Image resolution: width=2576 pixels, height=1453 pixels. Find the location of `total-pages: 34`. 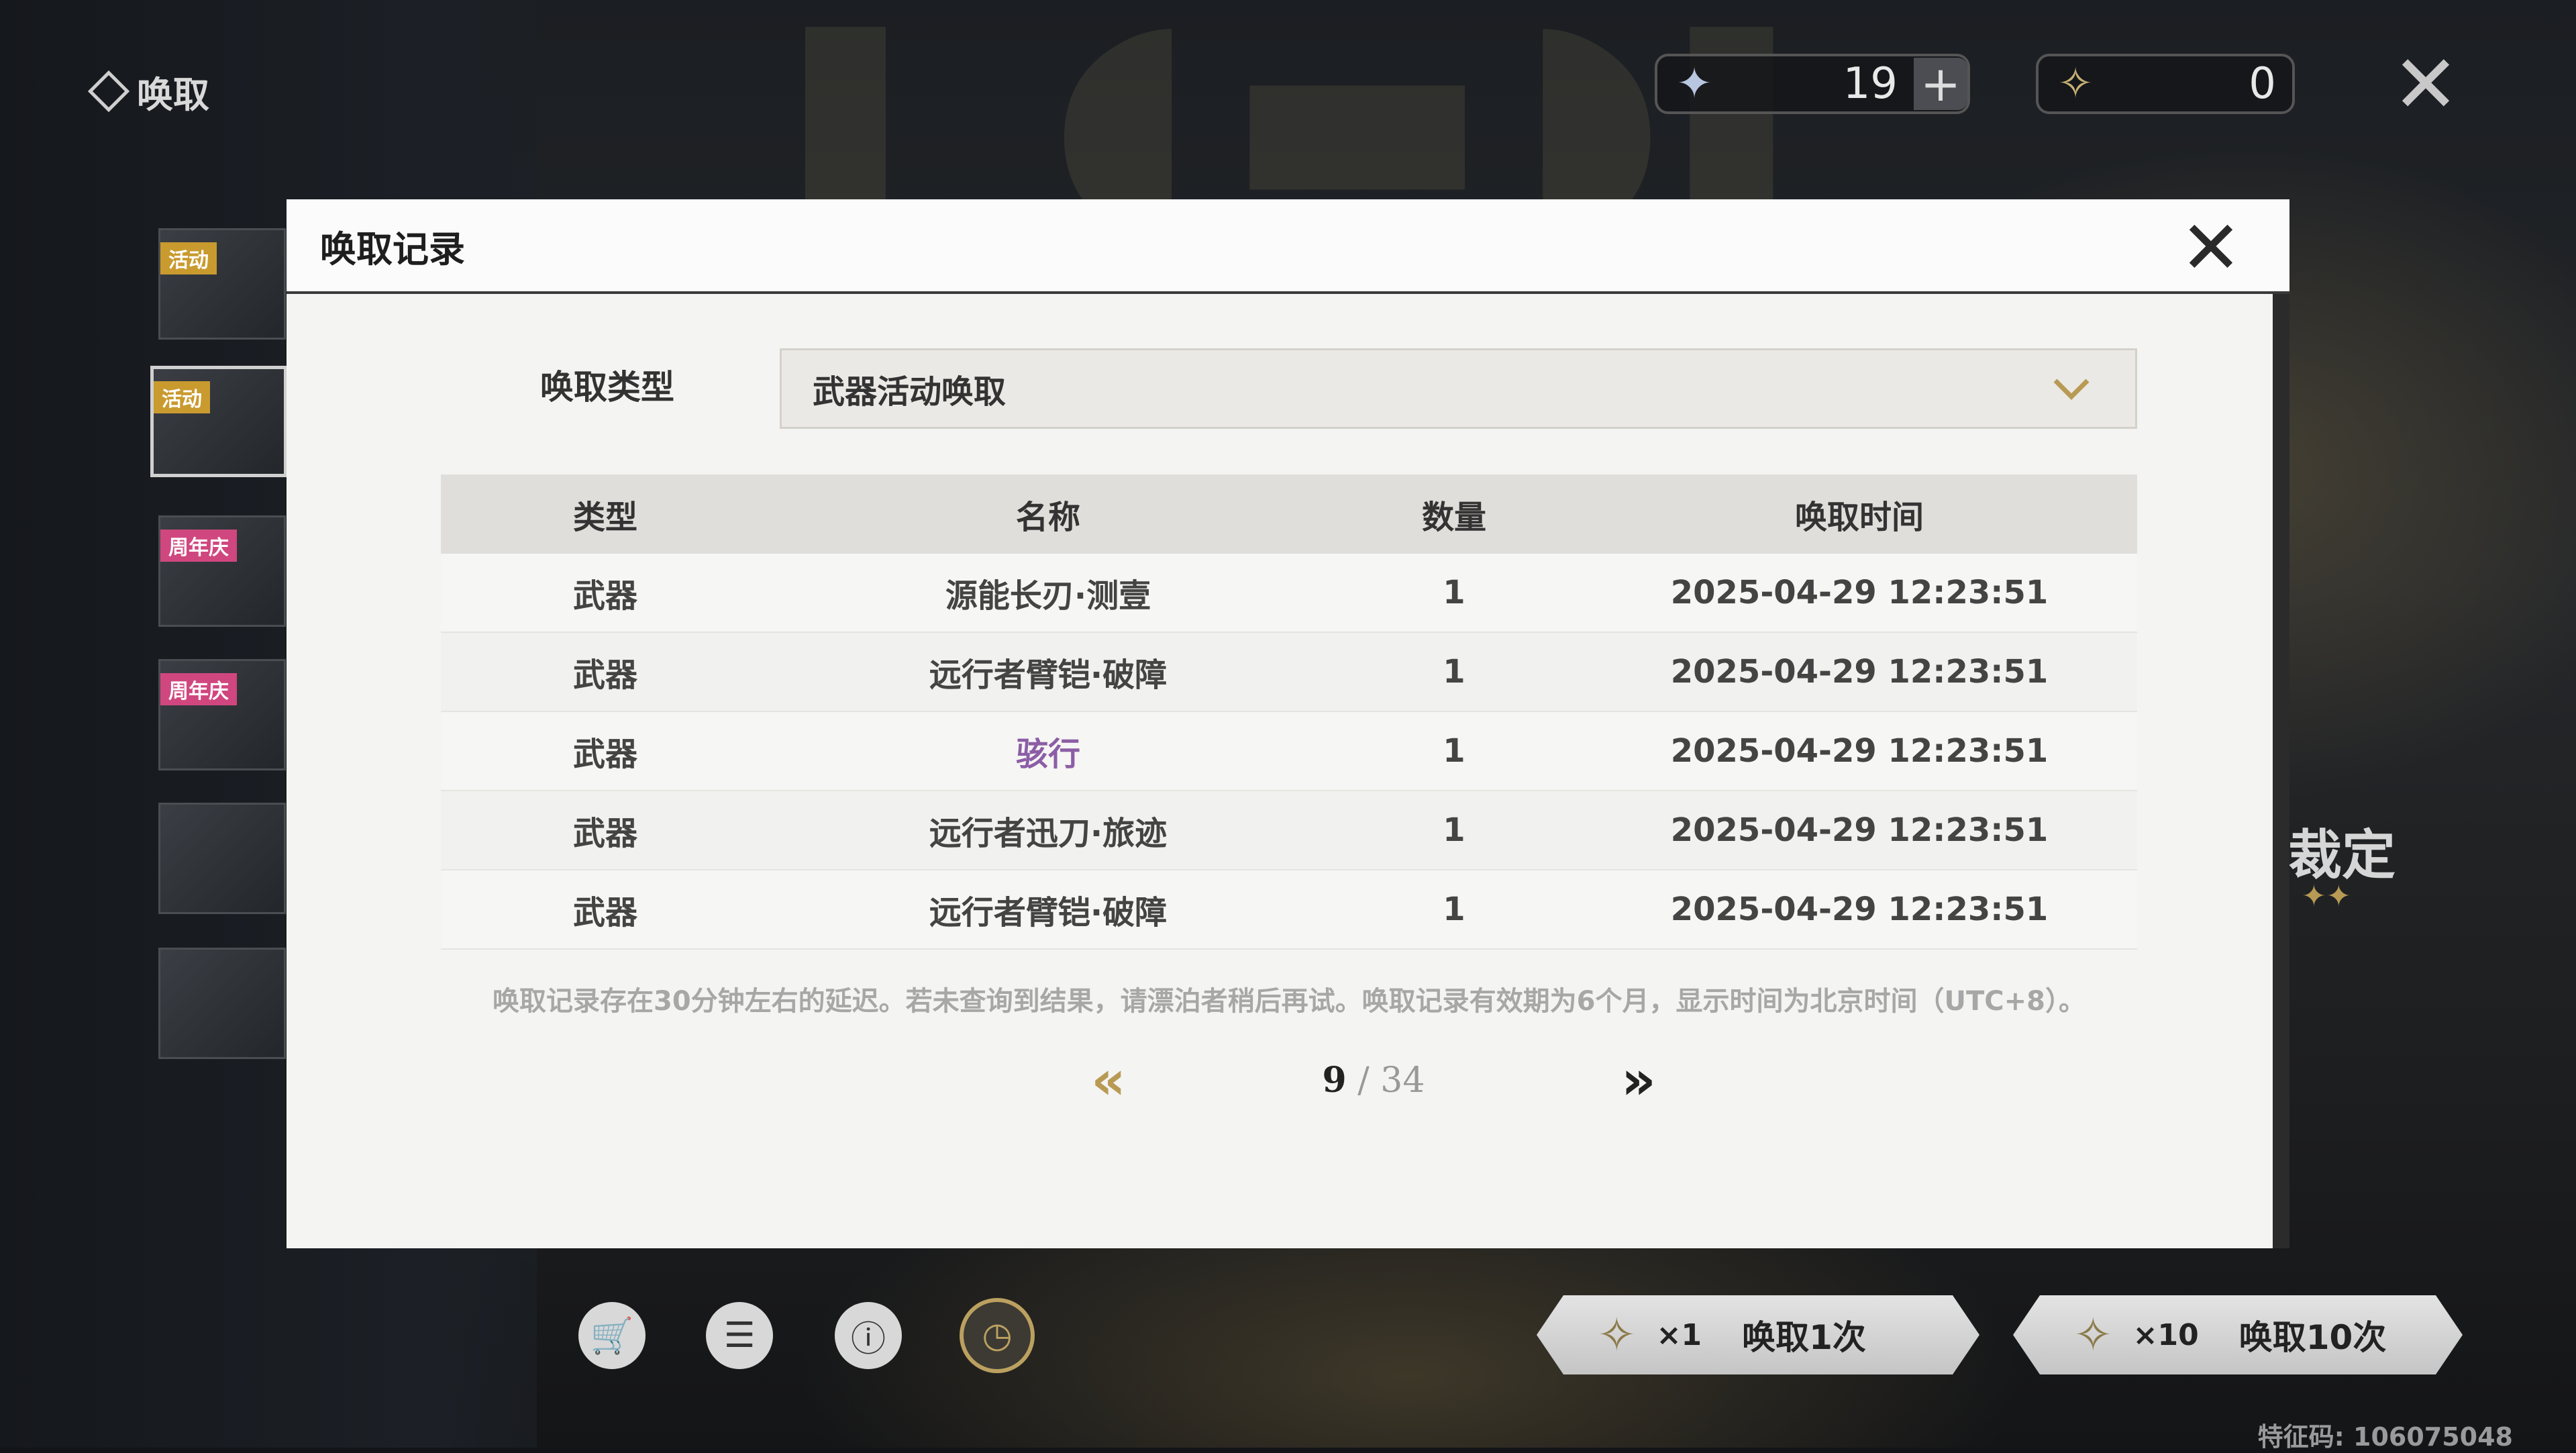

total-pages: 34 is located at coordinates (1402, 1080).